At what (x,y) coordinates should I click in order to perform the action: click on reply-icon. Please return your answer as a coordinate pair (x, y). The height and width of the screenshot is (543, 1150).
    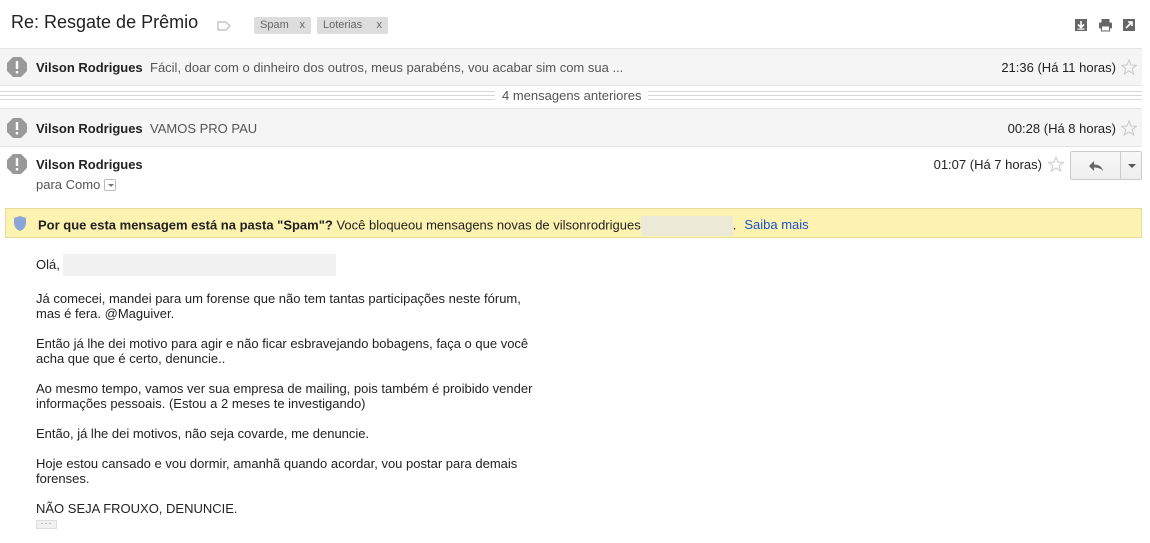
    Looking at the image, I should click on (1096, 166).